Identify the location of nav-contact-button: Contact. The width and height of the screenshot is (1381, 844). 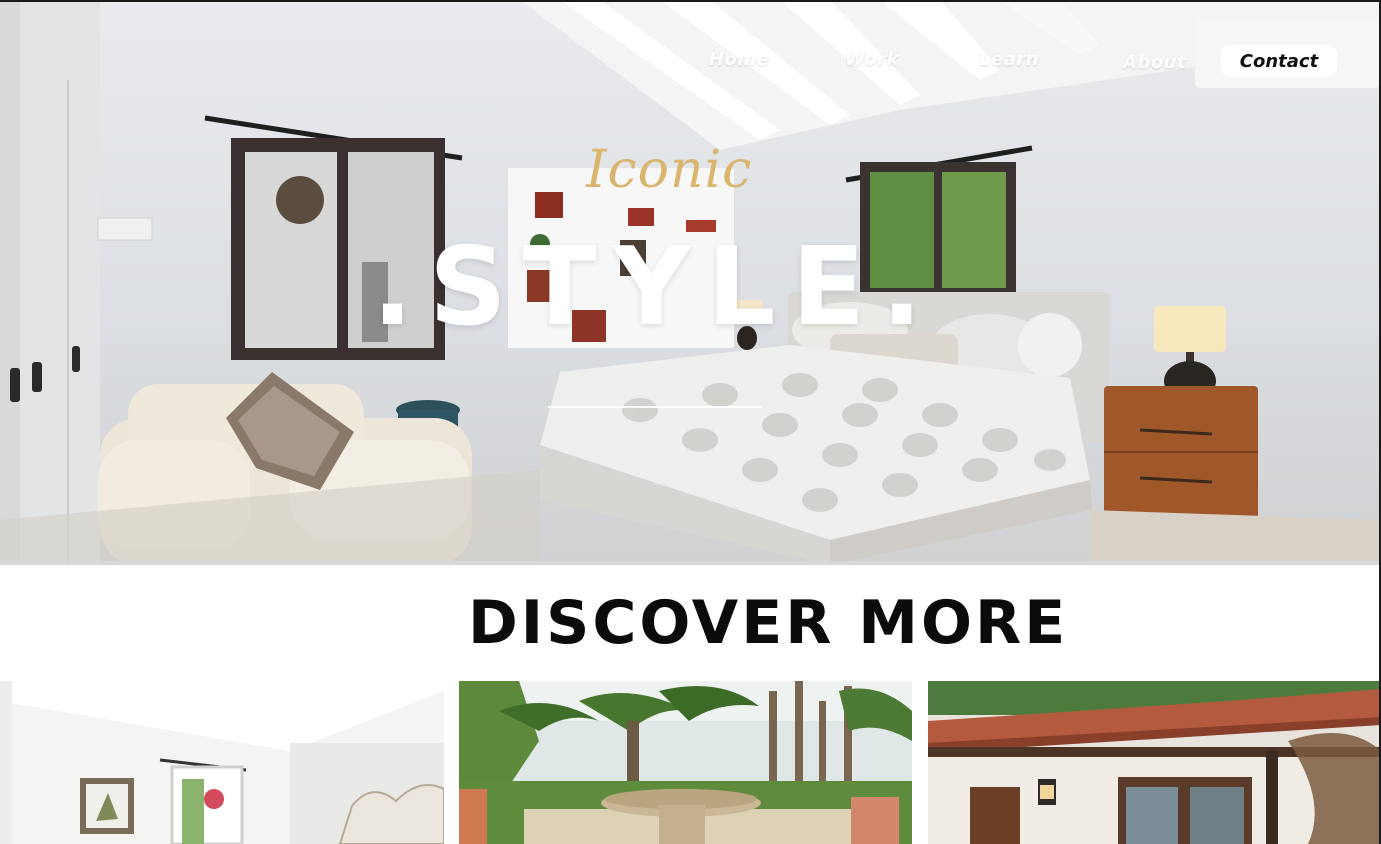
(1279, 61).